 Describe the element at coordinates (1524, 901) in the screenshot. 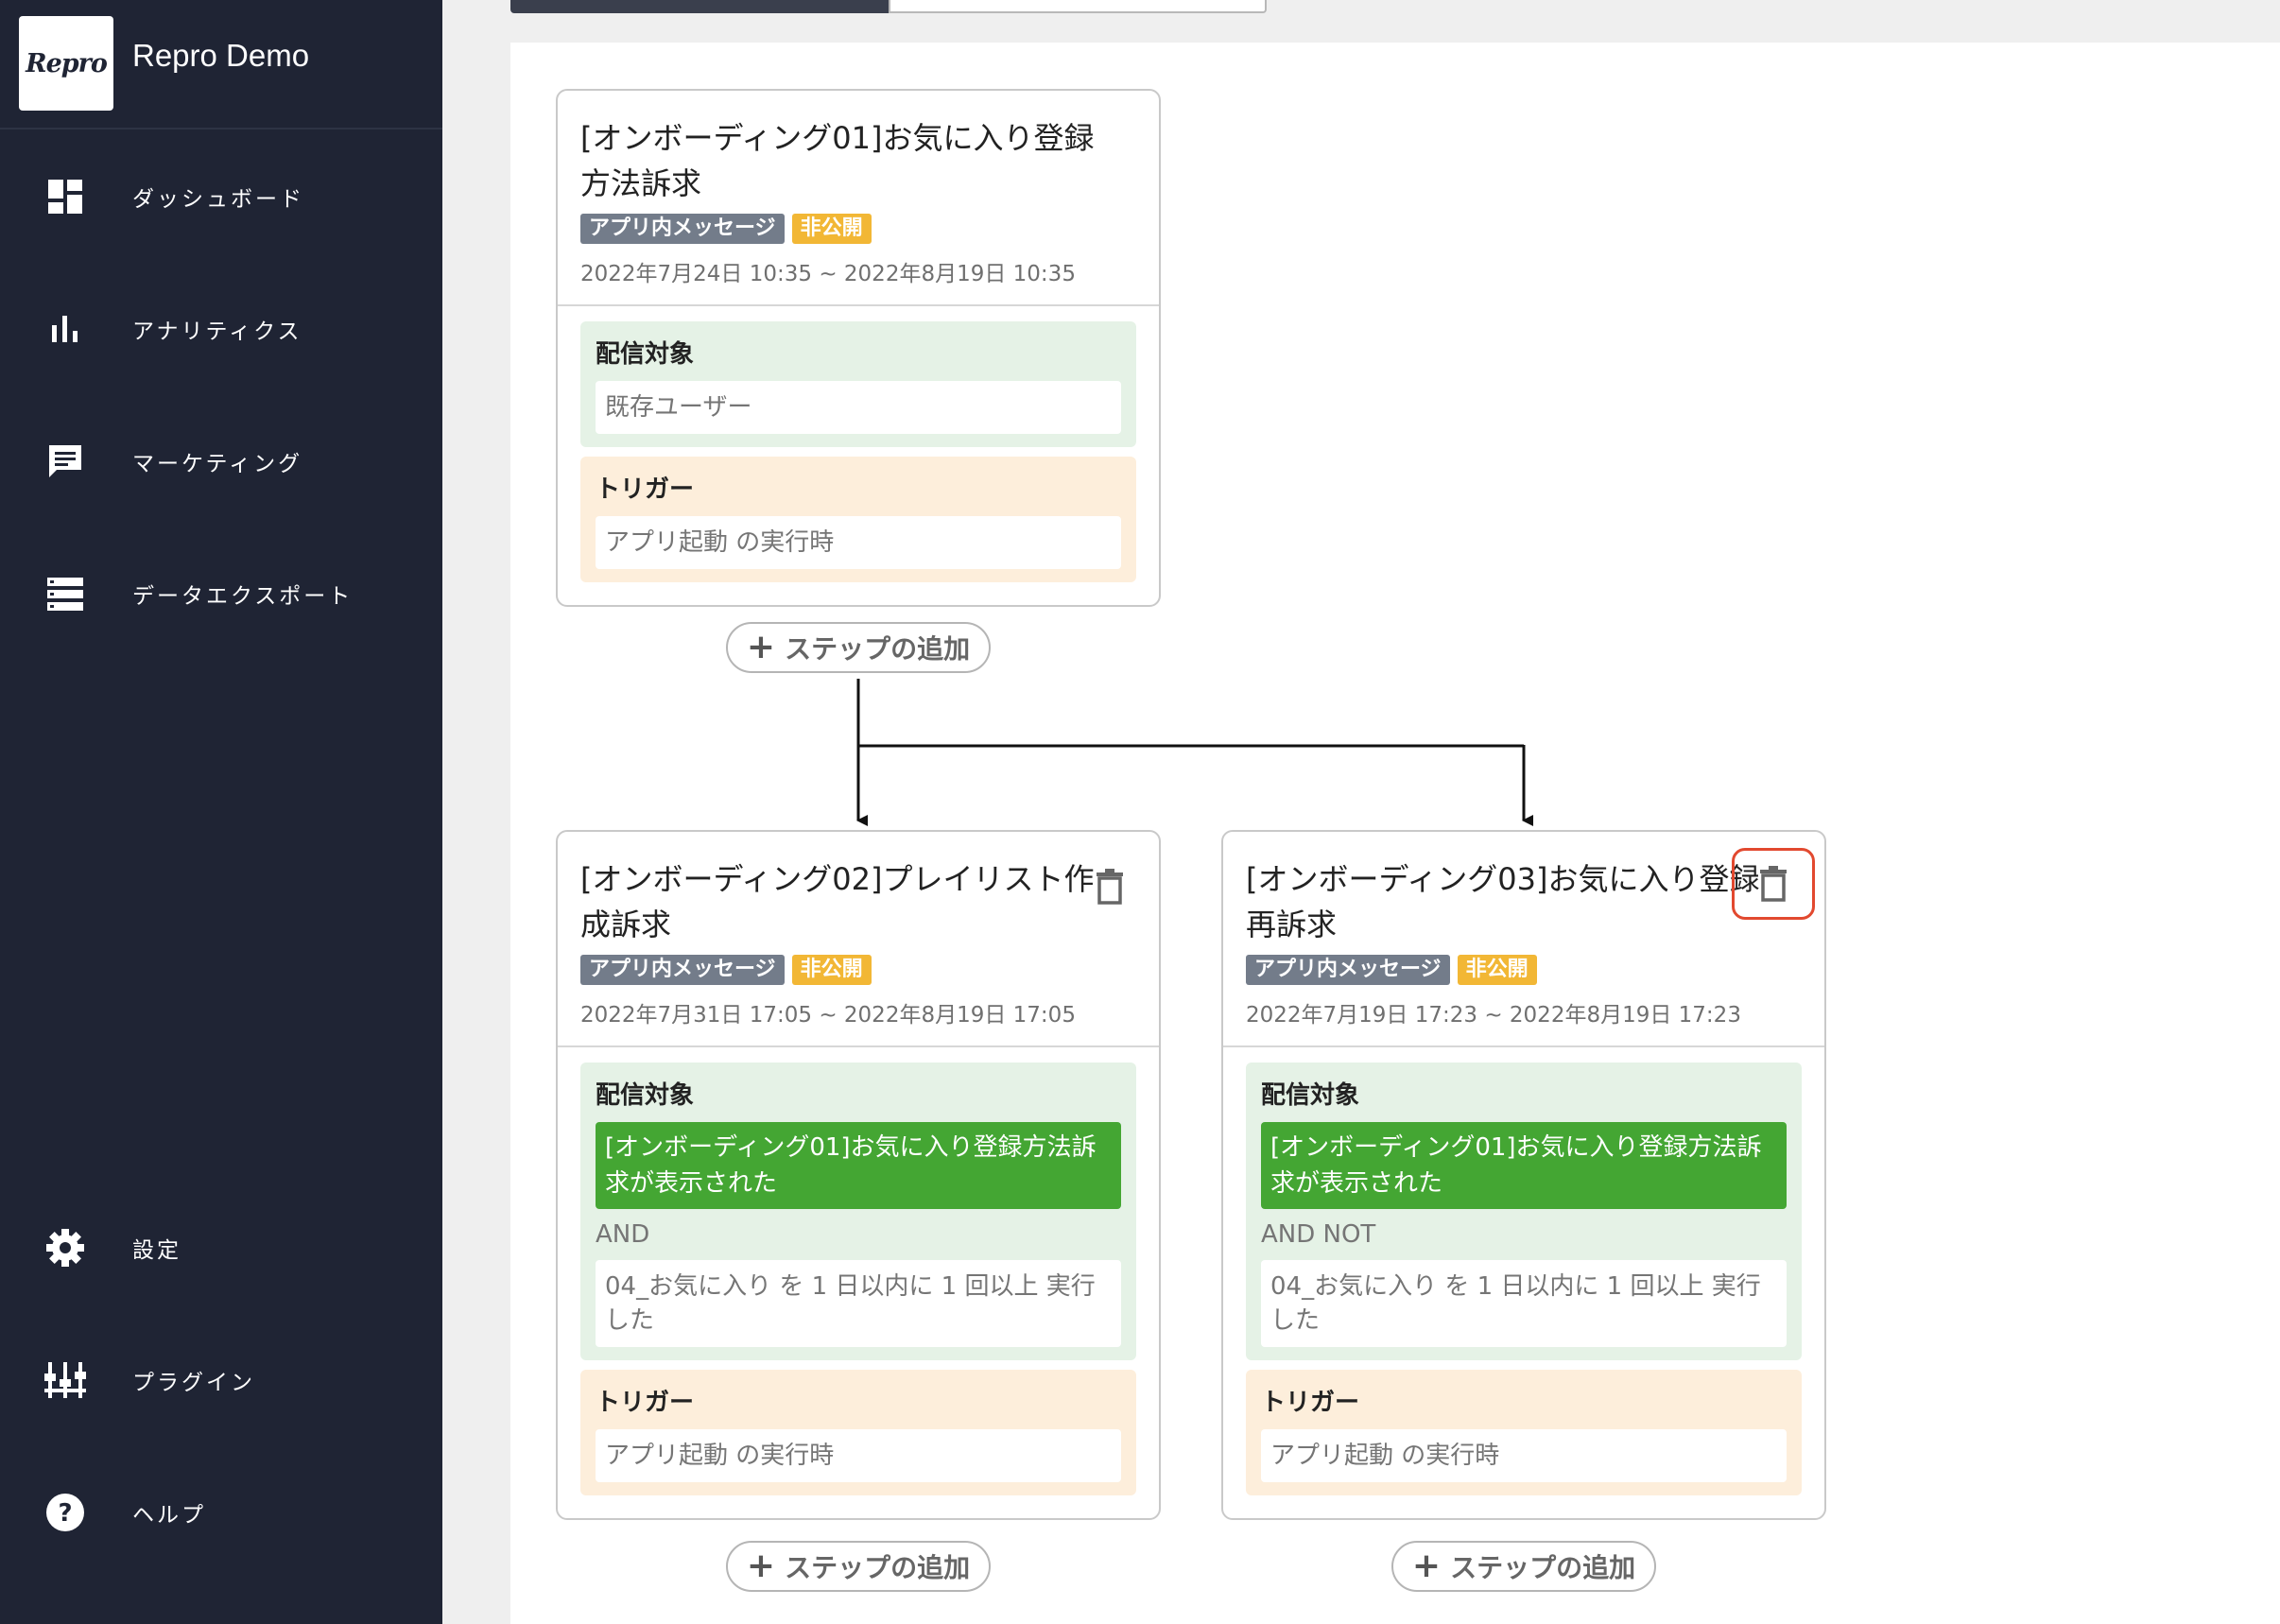

I see `card-title: [オンボーディング03]お気に入り登録再訴求` at that location.